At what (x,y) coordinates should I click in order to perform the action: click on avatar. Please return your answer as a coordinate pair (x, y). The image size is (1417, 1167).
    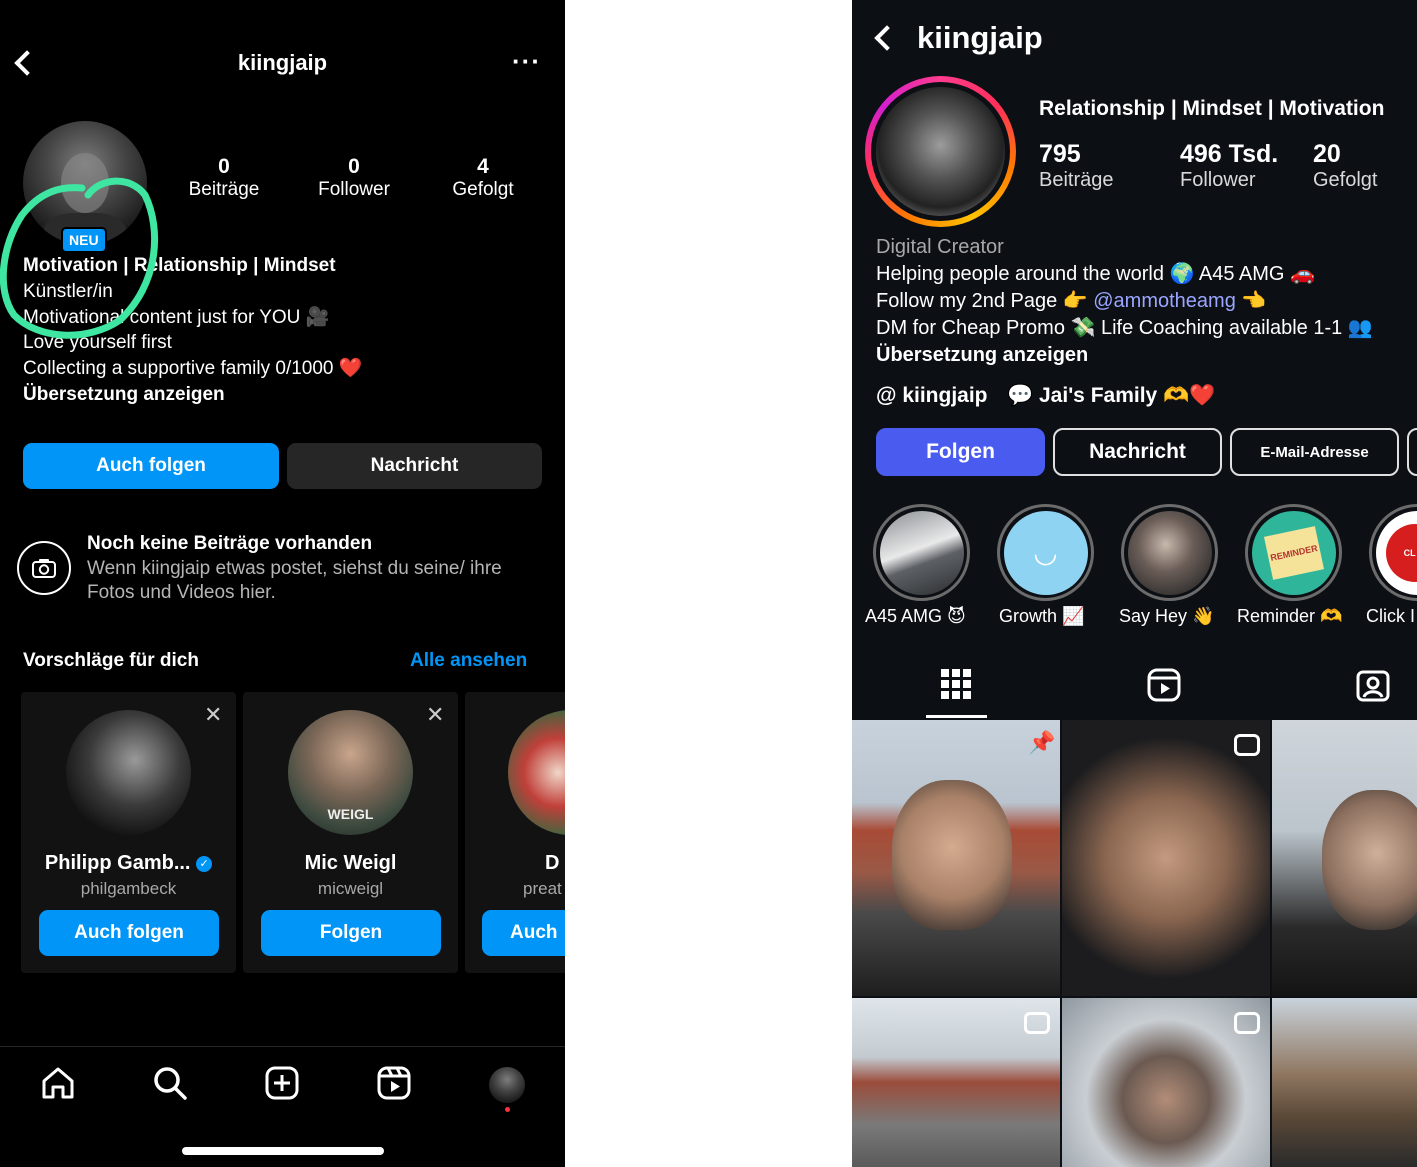
    Looking at the image, I should click on (940, 151).